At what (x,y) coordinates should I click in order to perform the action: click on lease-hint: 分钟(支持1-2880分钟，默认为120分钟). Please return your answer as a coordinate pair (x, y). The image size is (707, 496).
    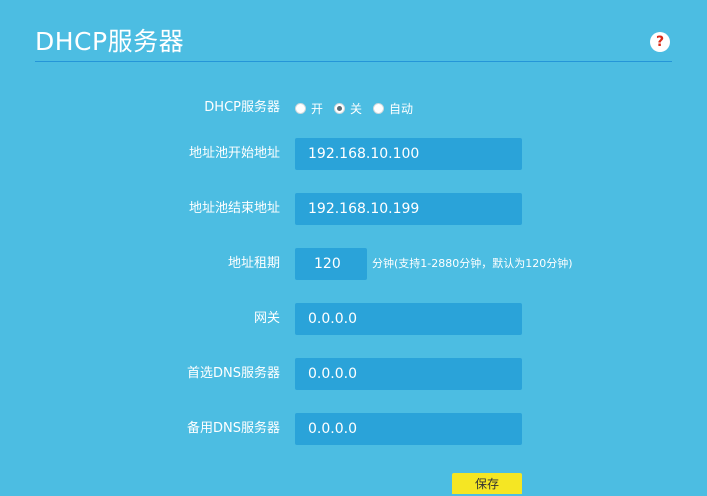
    Looking at the image, I should click on (472, 263).